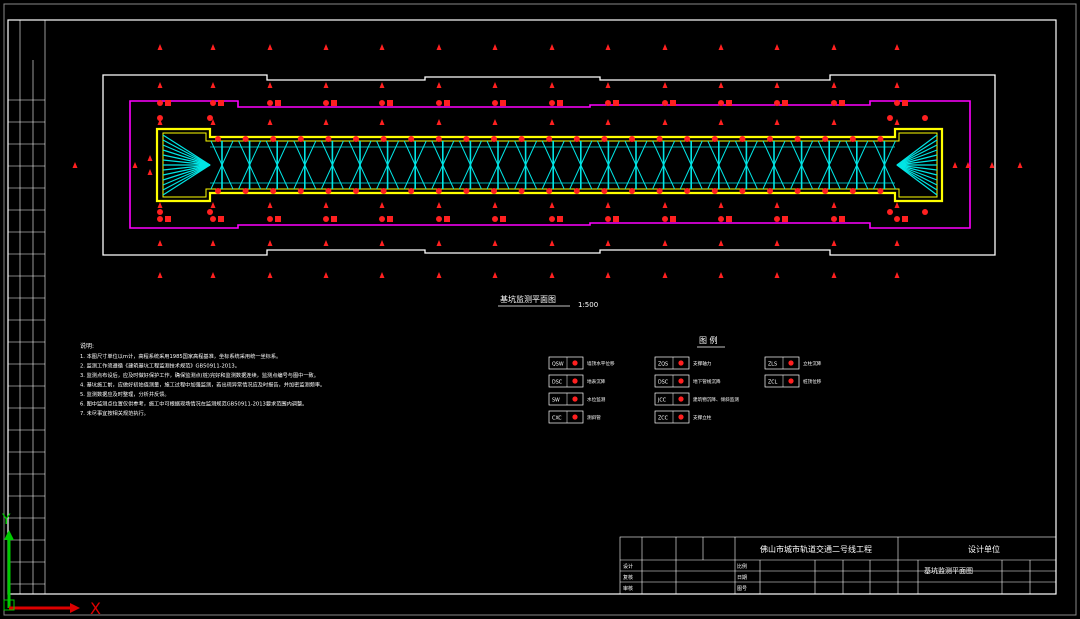 The width and height of the screenshot is (1080, 619). Describe the element at coordinates (992, 165) in the screenshot. I see `end-point` at that location.